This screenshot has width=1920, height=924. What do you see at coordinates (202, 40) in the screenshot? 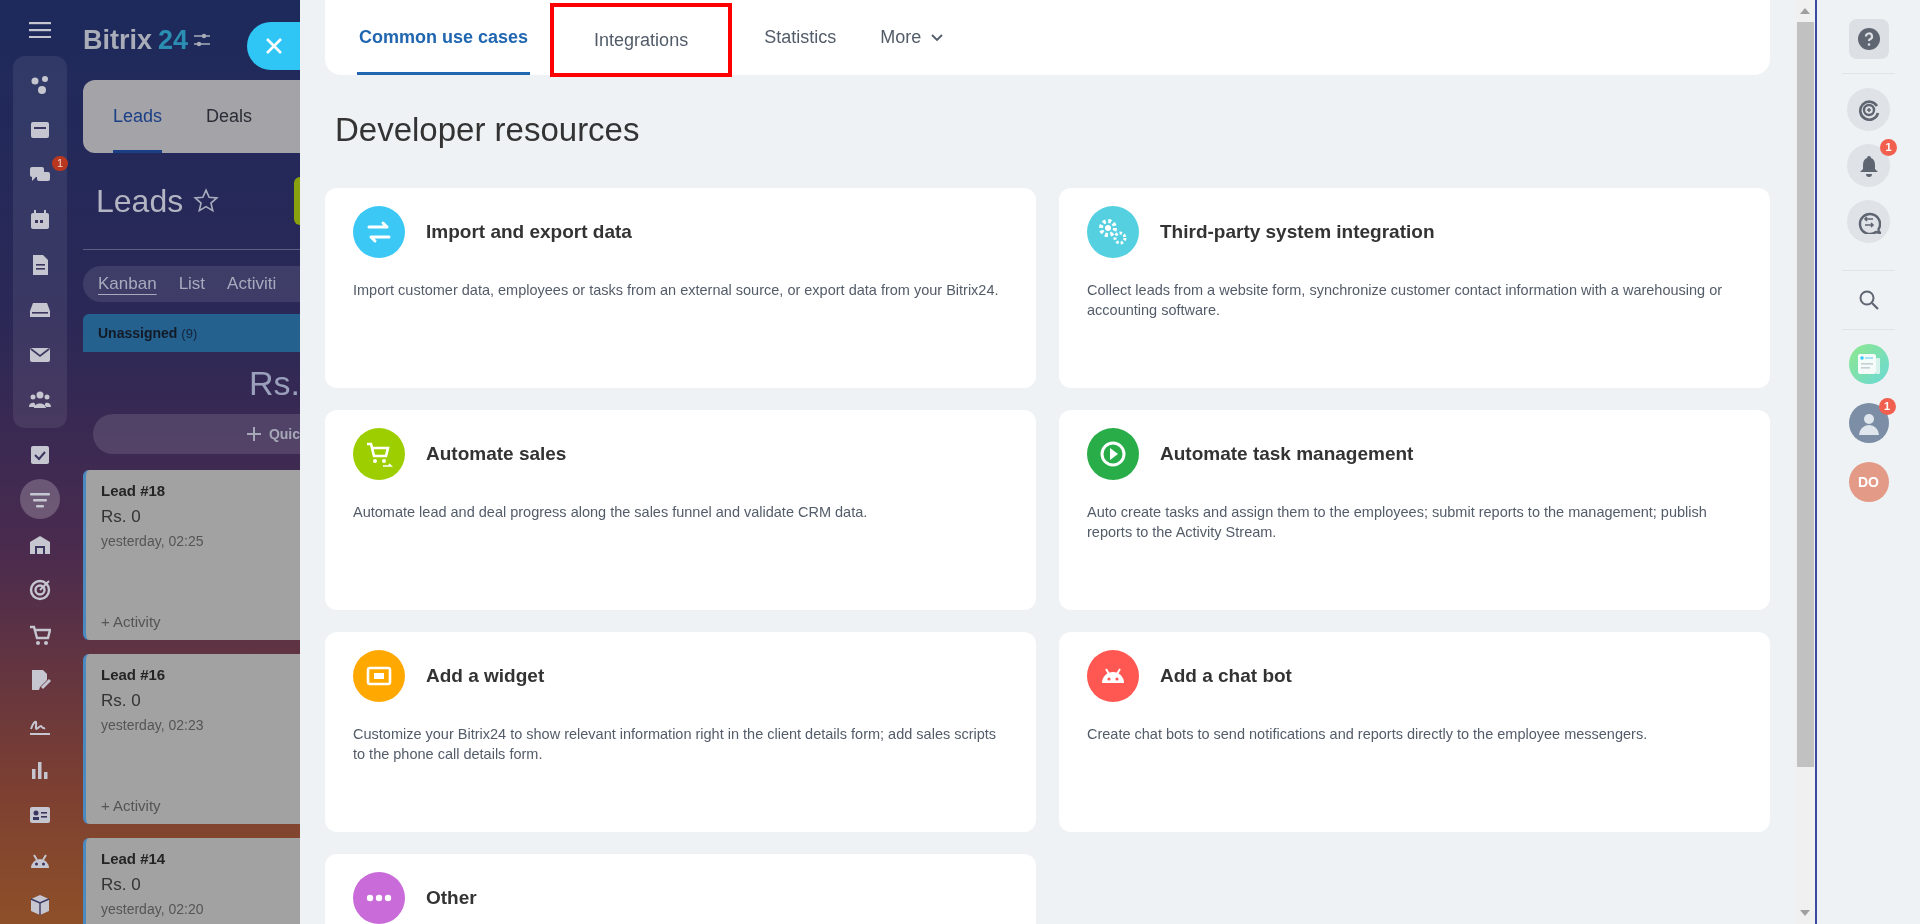
I see `settings-icon` at bounding box center [202, 40].